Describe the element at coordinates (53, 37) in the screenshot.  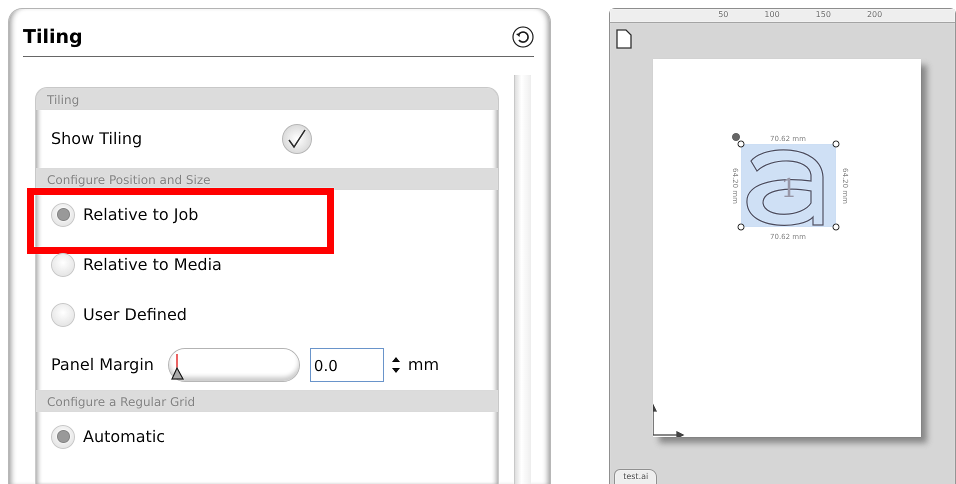
I see `panel-title: Tiling` at that location.